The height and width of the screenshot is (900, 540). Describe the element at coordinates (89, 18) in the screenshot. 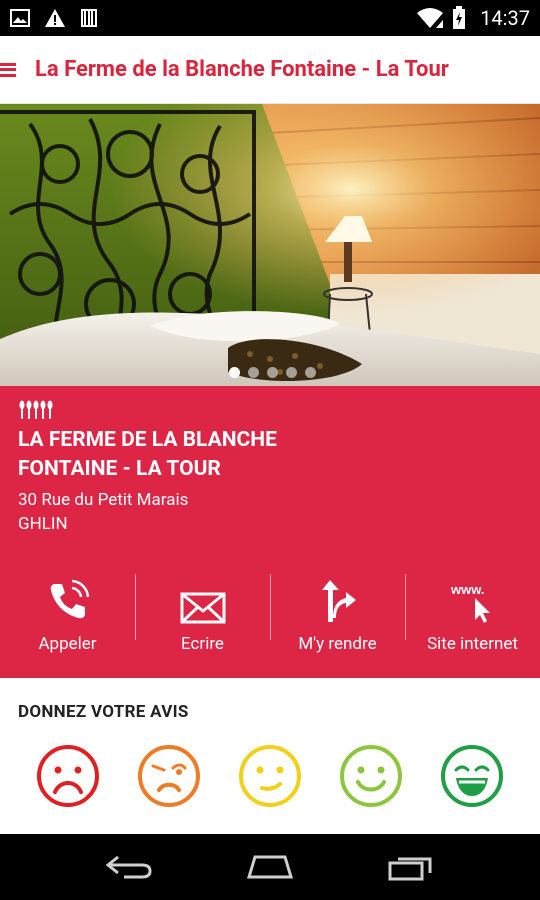

I see `barcode-icon` at that location.